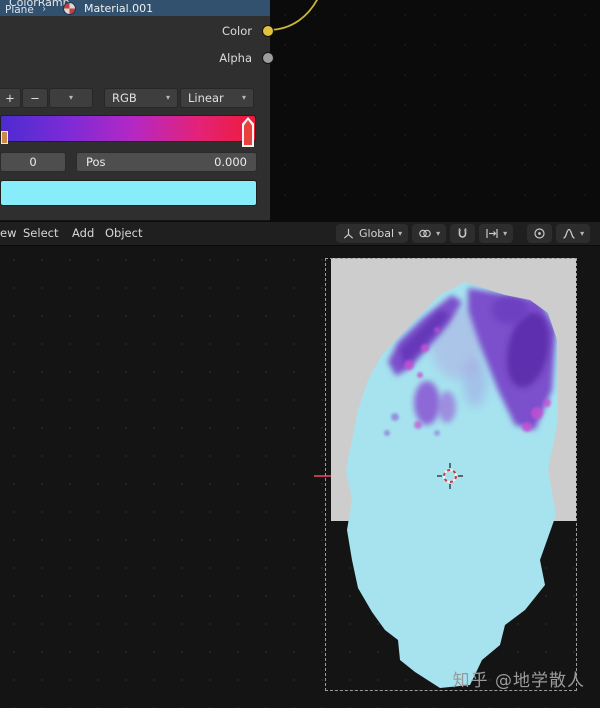 The image size is (600, 708). Describe the element at coordinates (450, 476) in the screenshot. I see `cursor-3d` at that location.